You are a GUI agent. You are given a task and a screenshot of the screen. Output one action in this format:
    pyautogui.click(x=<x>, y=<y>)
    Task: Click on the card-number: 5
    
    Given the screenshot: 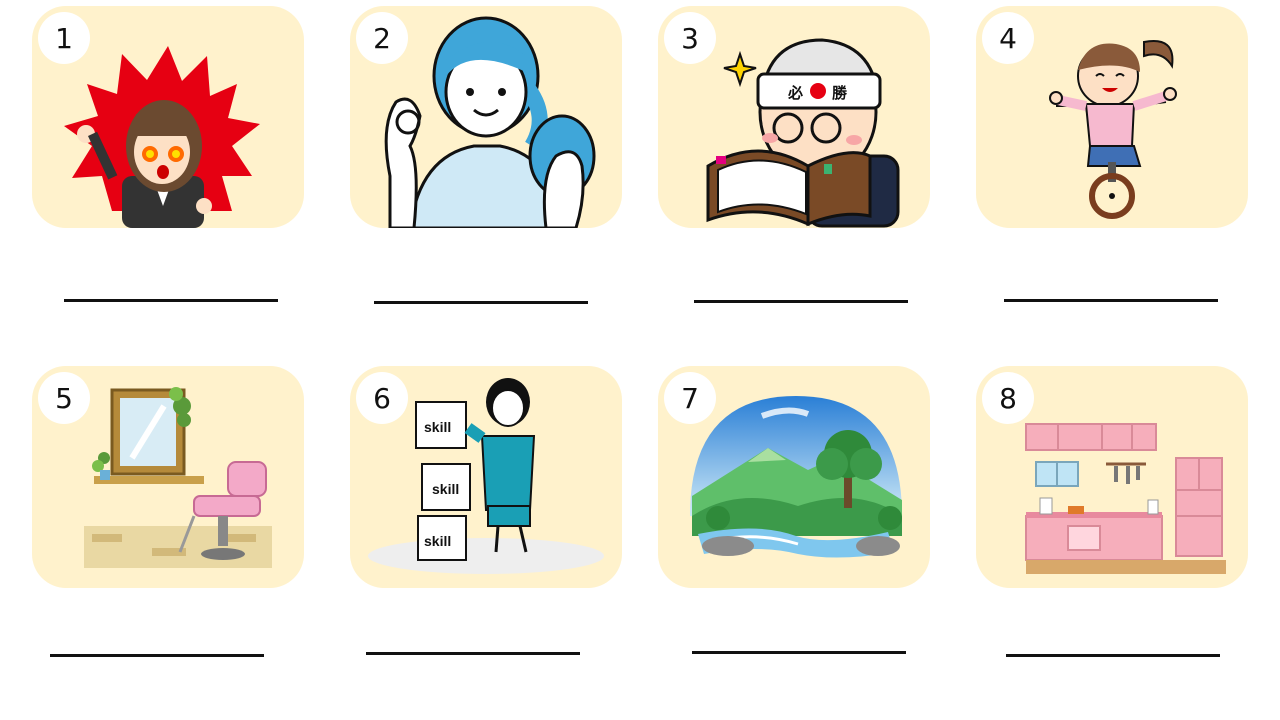 What is the action you would take?
    pyautogui.click(x=64, y=398)
    